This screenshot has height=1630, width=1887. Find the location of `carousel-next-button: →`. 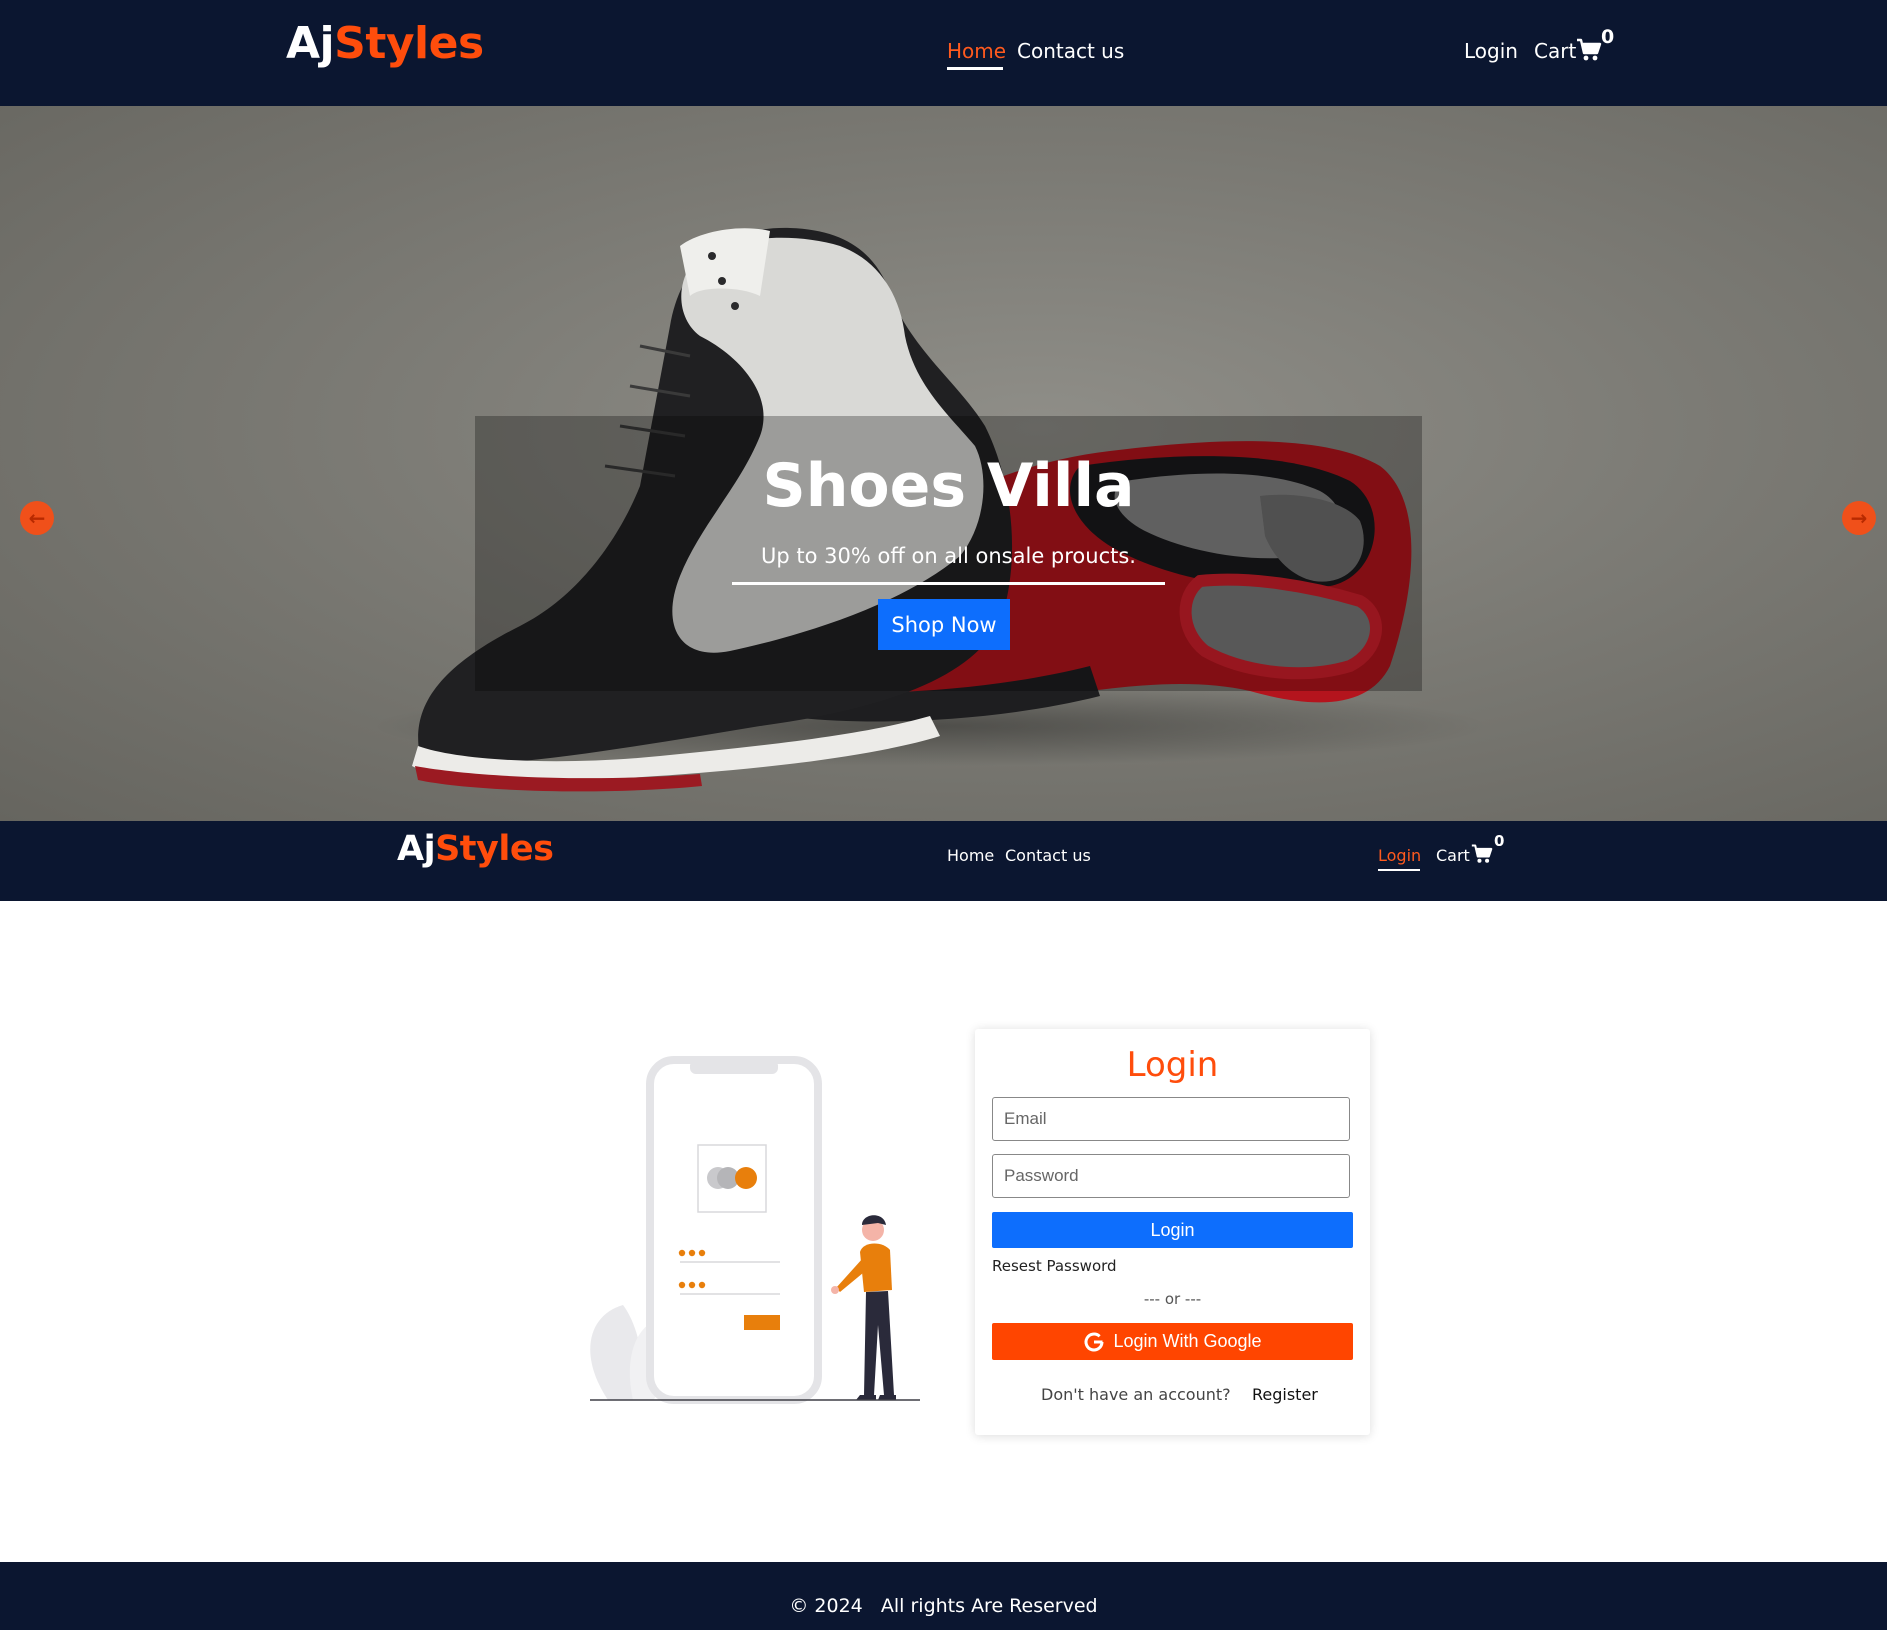

carousel-next-button: → is located at coordinates (1859, 518).